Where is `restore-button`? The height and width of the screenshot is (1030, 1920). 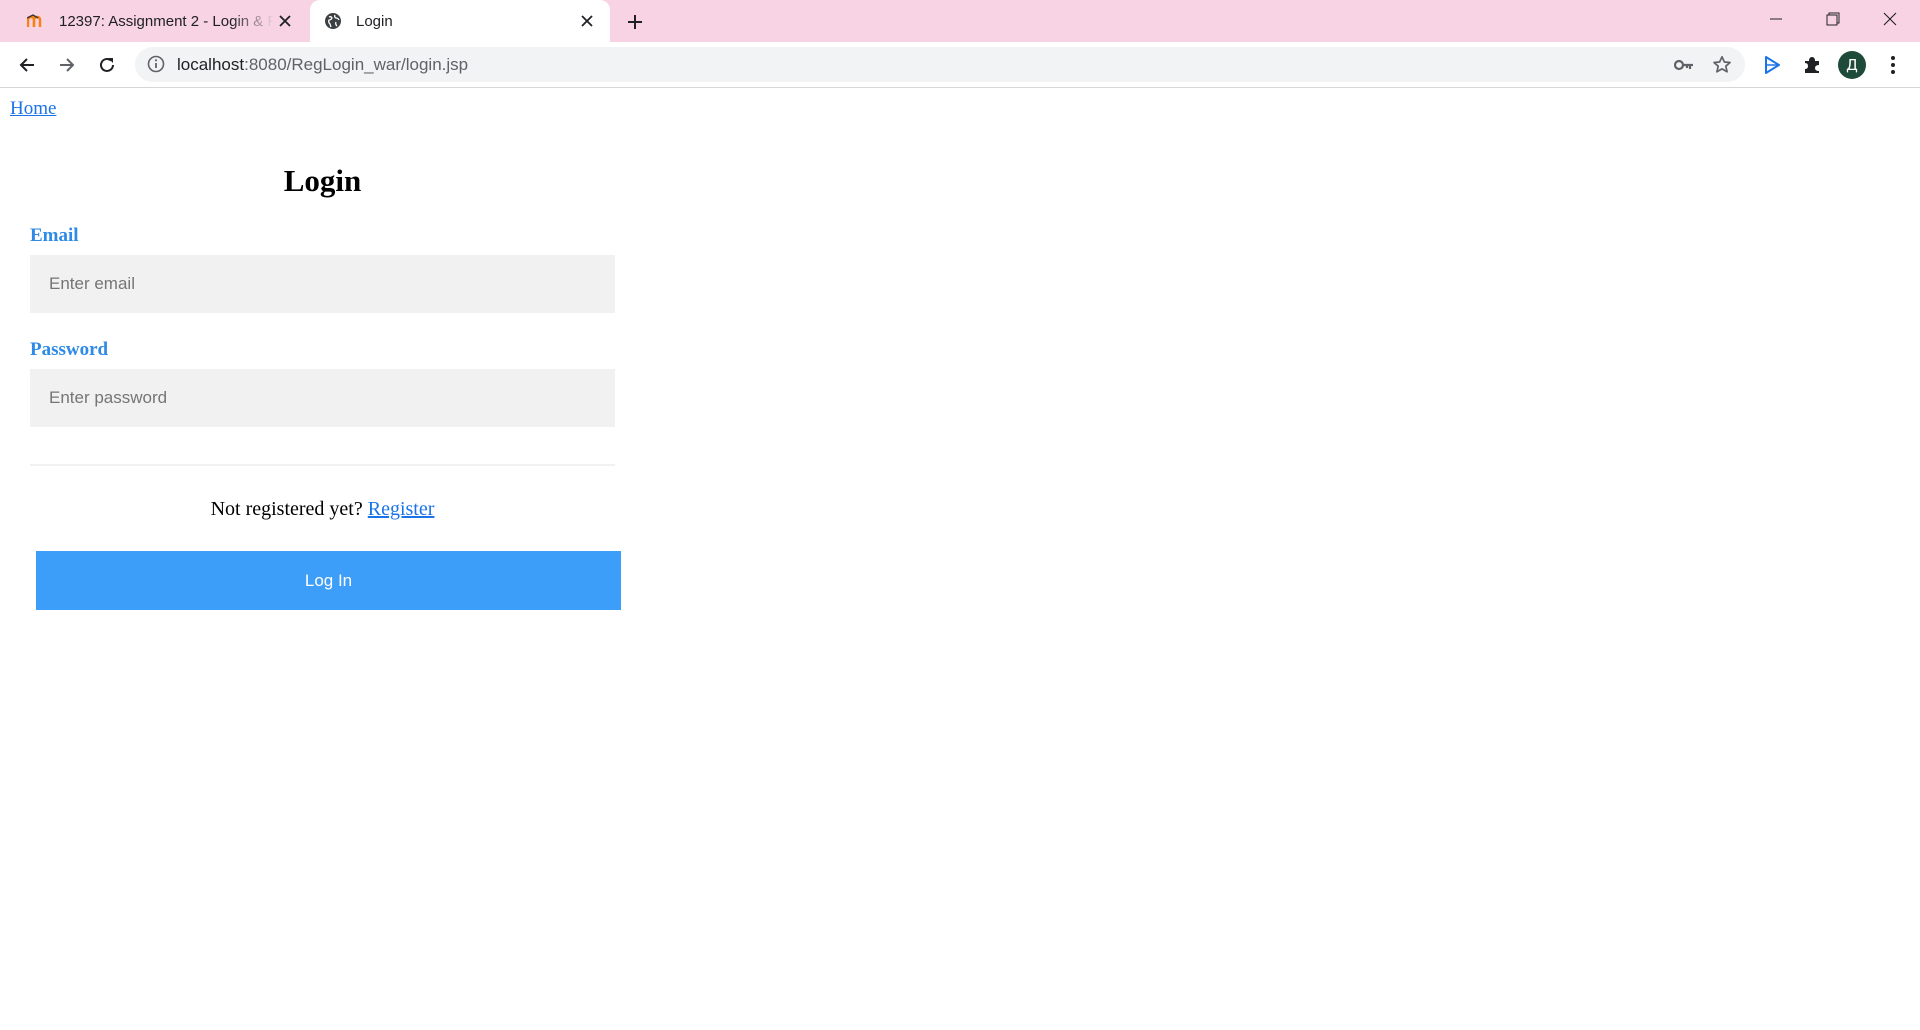
restore-button is located at coordinates (1833, 19).